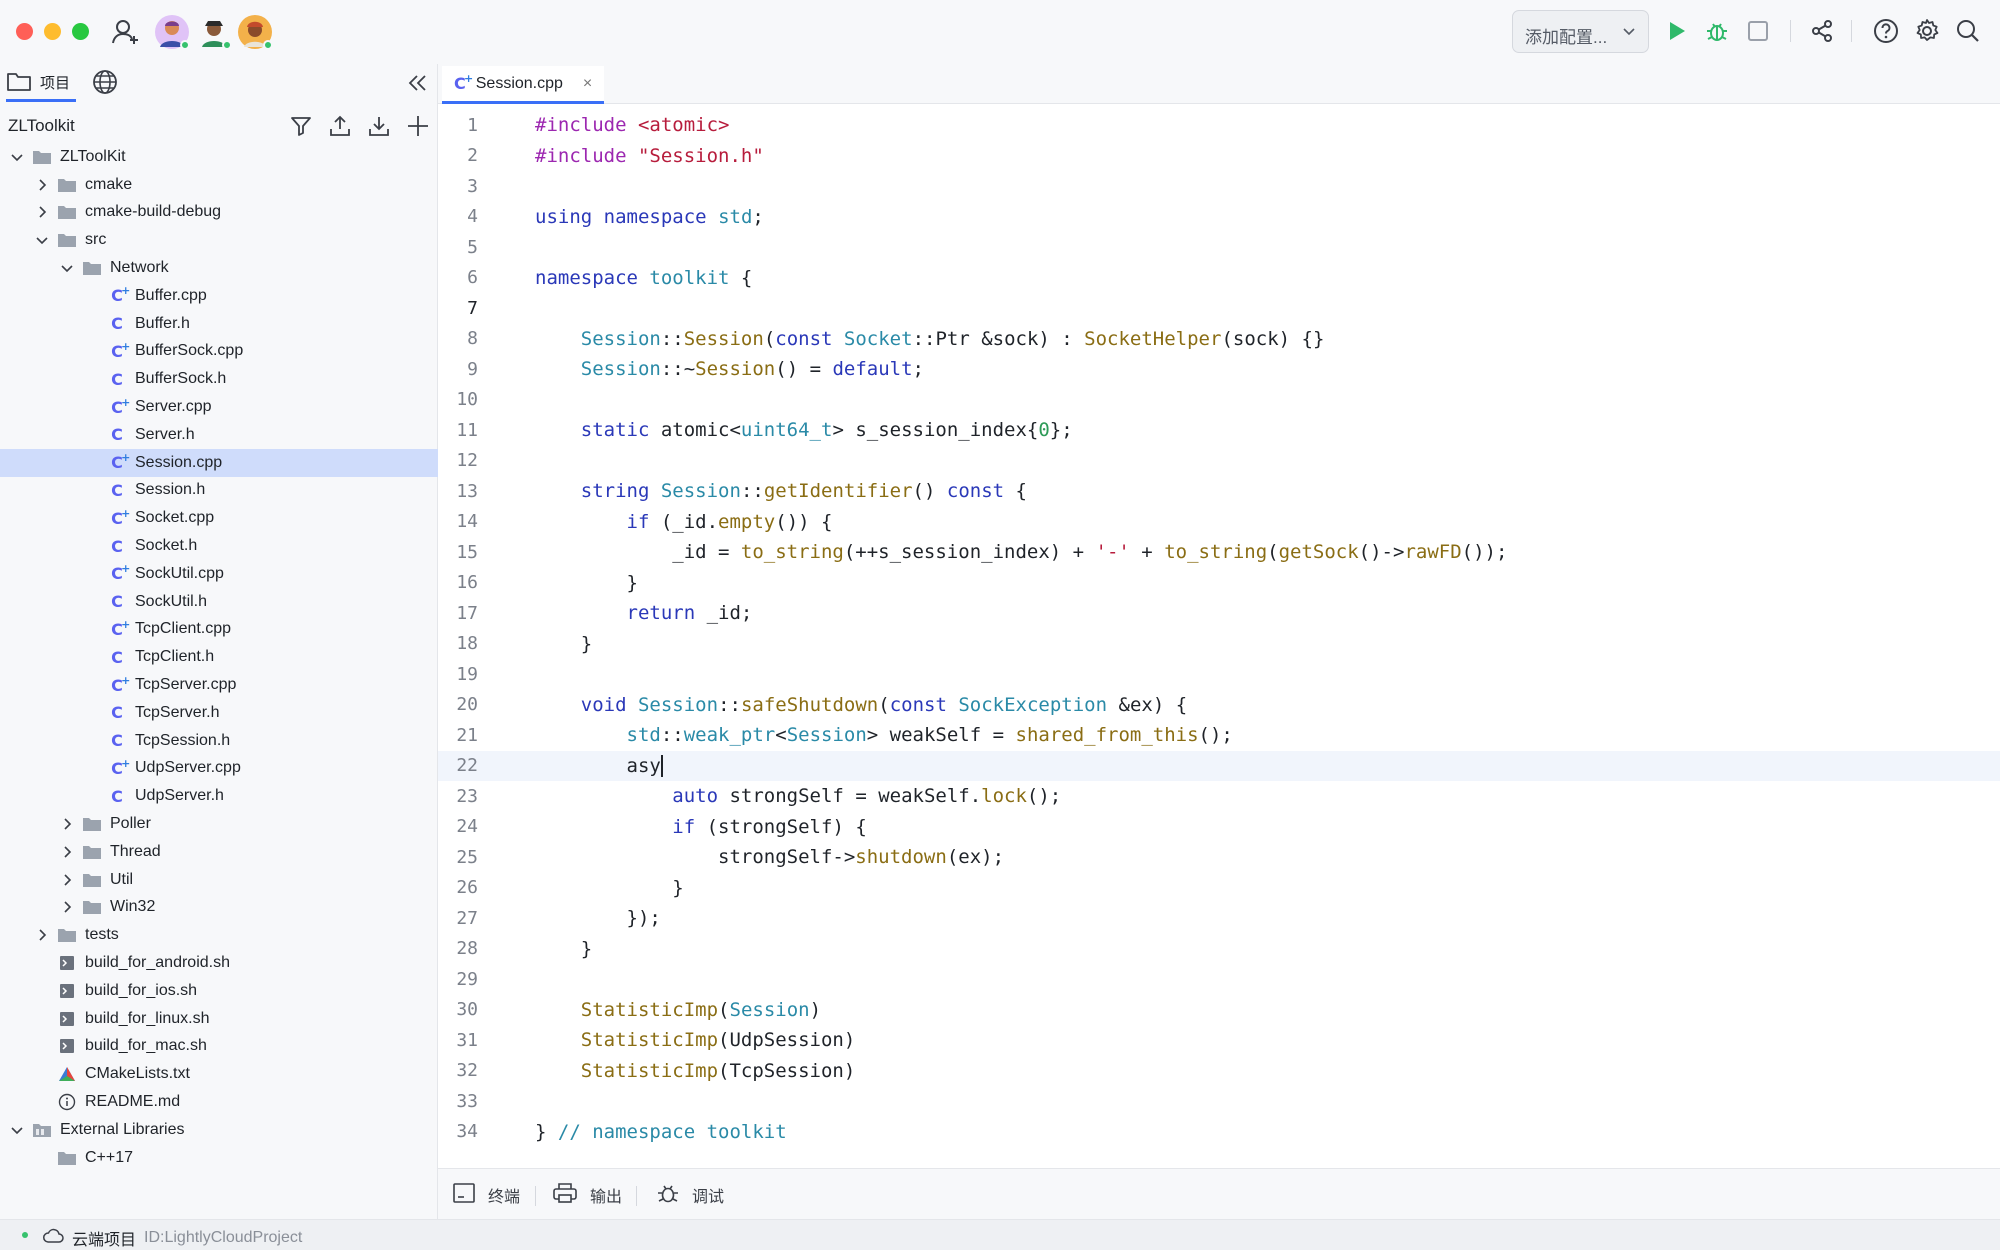 Image resolution: width=2000 pixels, height=1250 pixels. Describe the element at coordinates (1219, 1101) in the screenshot. I see `code-line: 33` at that location.